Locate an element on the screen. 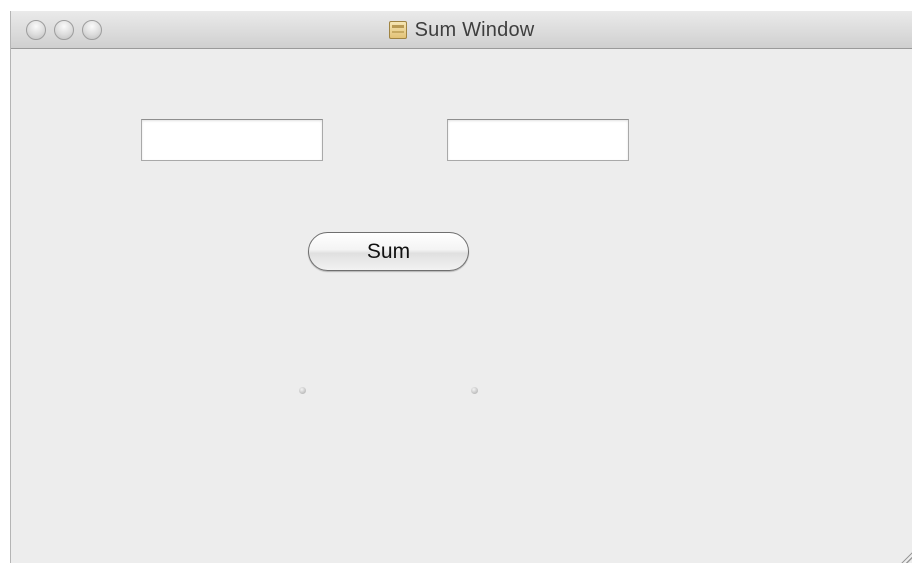 This screenshot has width=912, height=563. minimize-window-button is located at coordinates (64, 30).